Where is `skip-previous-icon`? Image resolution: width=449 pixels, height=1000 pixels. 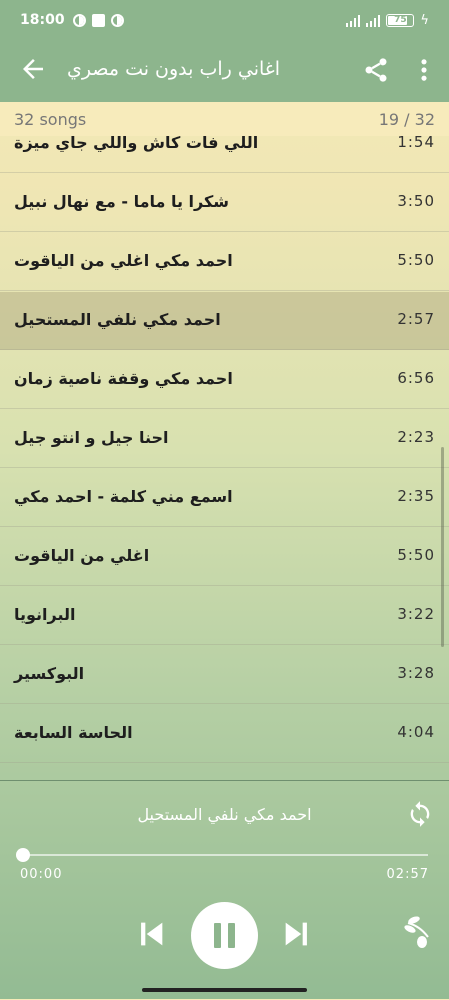
skip-previous-icon is located at coordinates (151, 934).